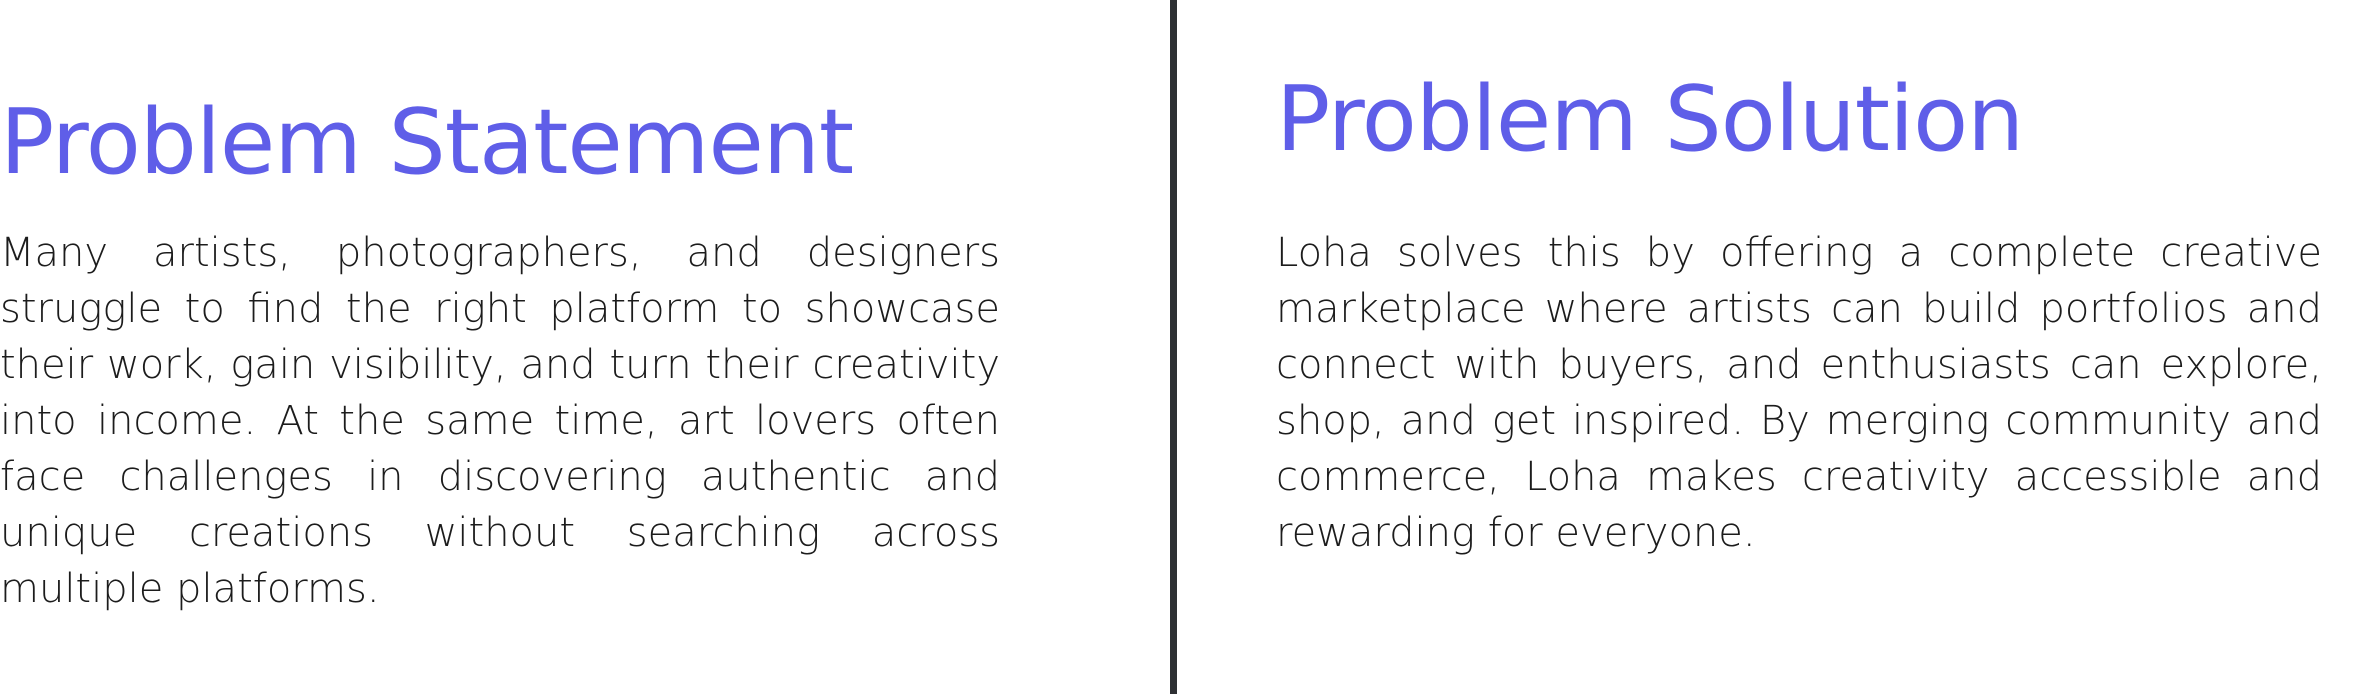 This screenshot has height=694, width=2370. What do you see at coordinates (1650, 119) in the screenshot?
I see `problem-solution-title: Problem Solution` at bounding box center [1650, 119].